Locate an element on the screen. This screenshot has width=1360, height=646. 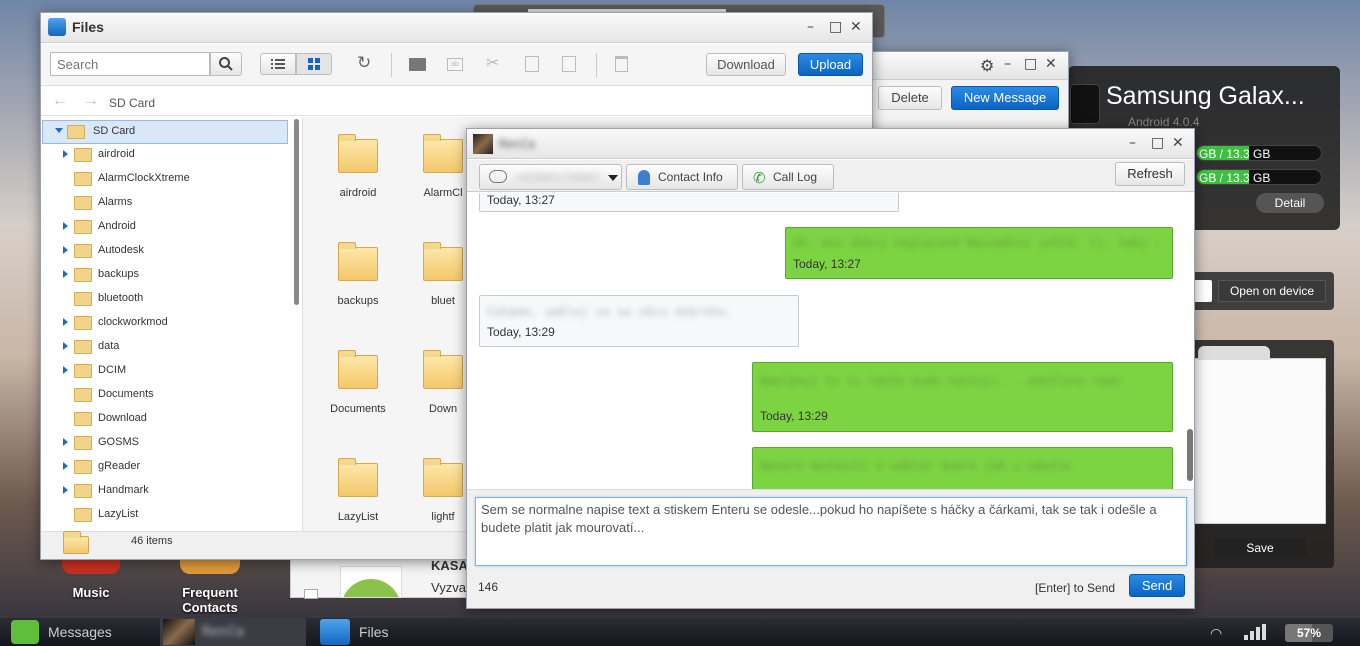
back-arrow-icon: ← is located at coordinates (60, 101).